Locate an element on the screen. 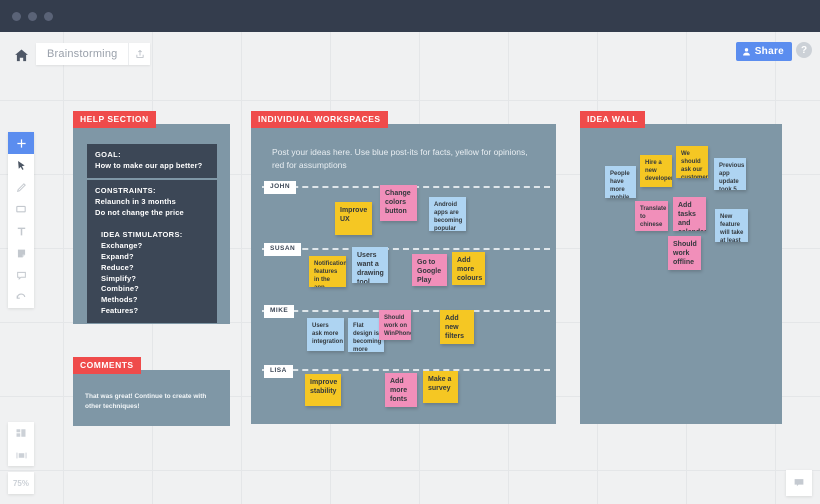  card-stimulators-line-3: Simplify? is located at coordinates (119, 278).